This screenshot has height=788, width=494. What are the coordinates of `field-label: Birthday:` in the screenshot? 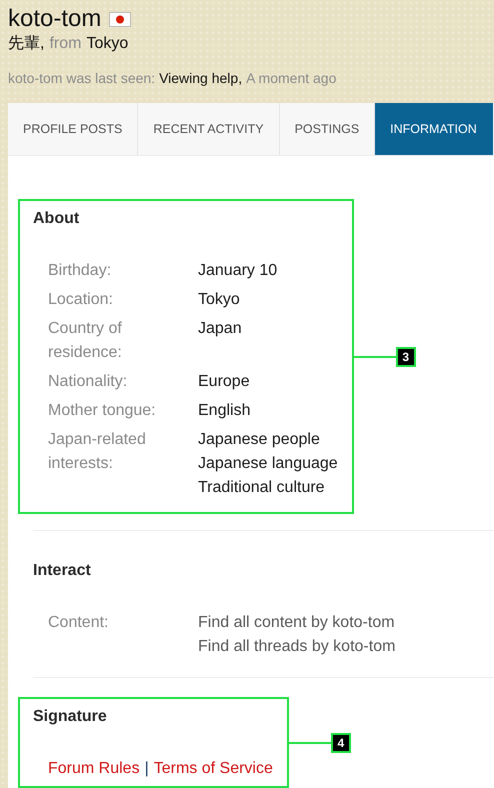 It's located at (80, 271).